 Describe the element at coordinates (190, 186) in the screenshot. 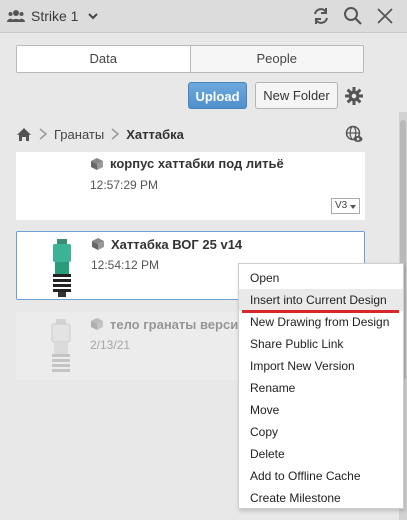

I see `list-item: корпус хаттабки под литьё 12:57:29 PM V3` at that location.